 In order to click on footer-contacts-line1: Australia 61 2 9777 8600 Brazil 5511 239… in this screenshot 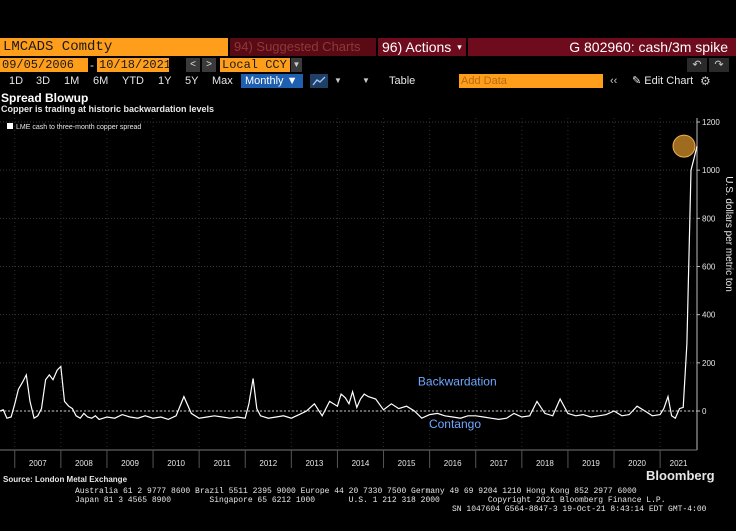, I will do `click(356, 491)`.